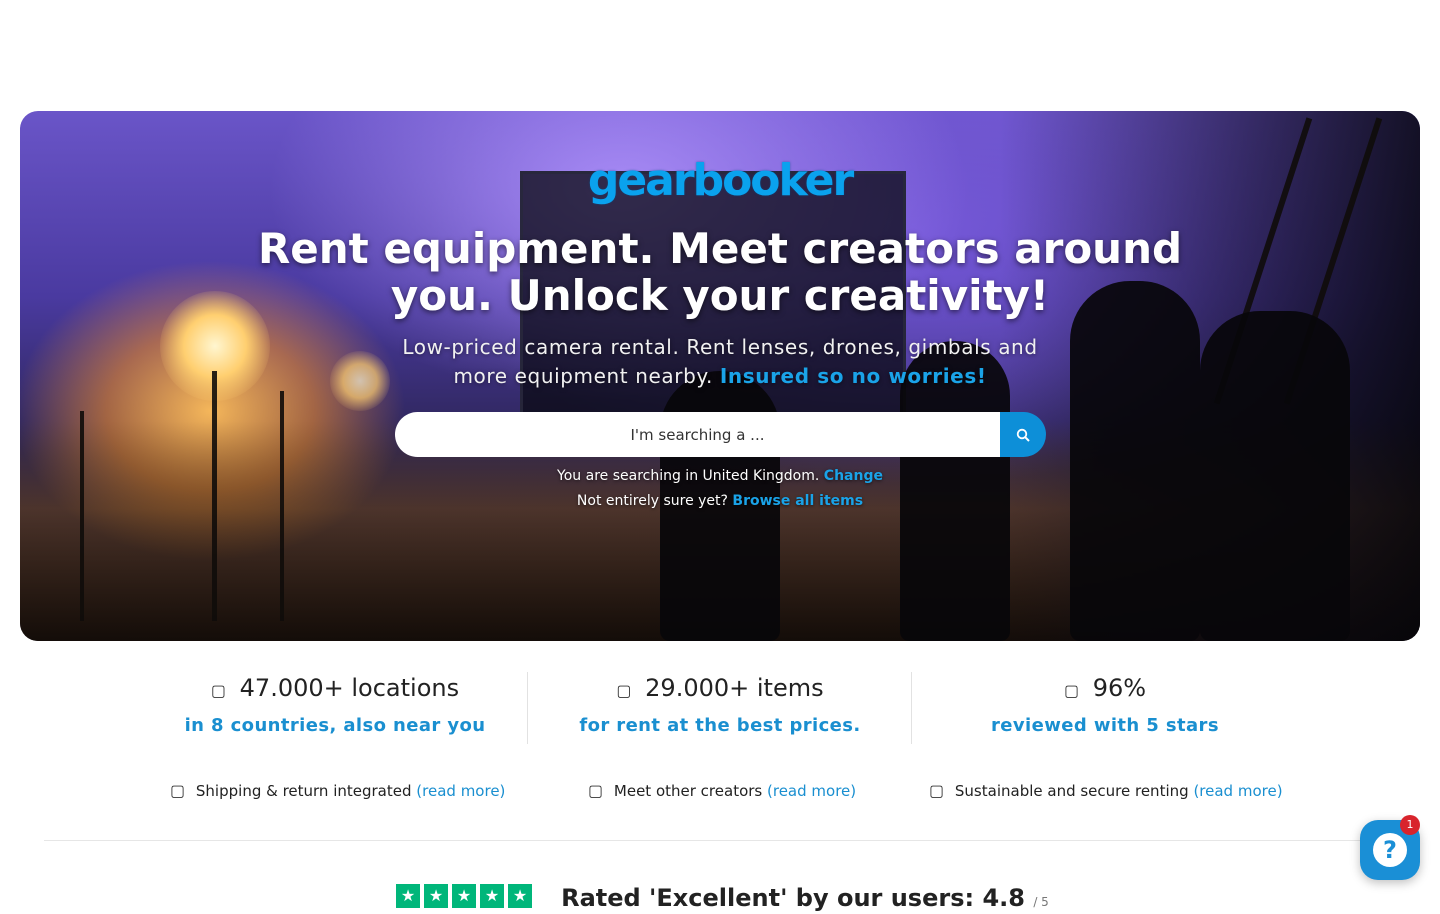 The width and height of the screenshot is (1440, 914). I want to click on stat-reviews: ▢ 96% reviewed with 5 stars, so click(1105, 708).